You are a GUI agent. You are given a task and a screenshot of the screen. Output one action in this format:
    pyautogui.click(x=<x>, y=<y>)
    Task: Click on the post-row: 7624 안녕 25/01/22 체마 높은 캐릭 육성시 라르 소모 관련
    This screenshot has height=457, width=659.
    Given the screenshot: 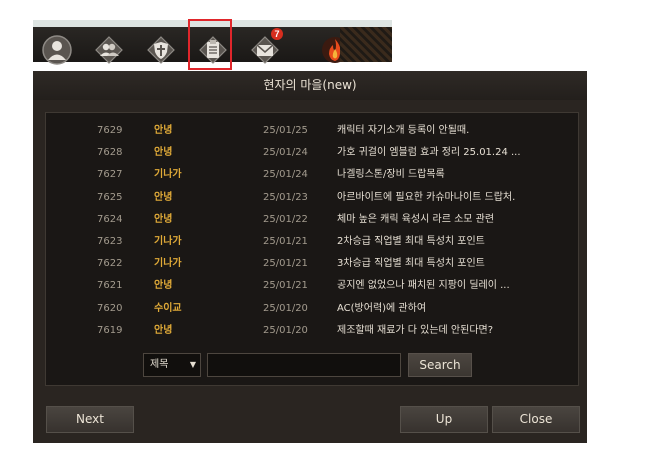 What is the action you would take?
    pyautogui.click(x=312, y=220)
    